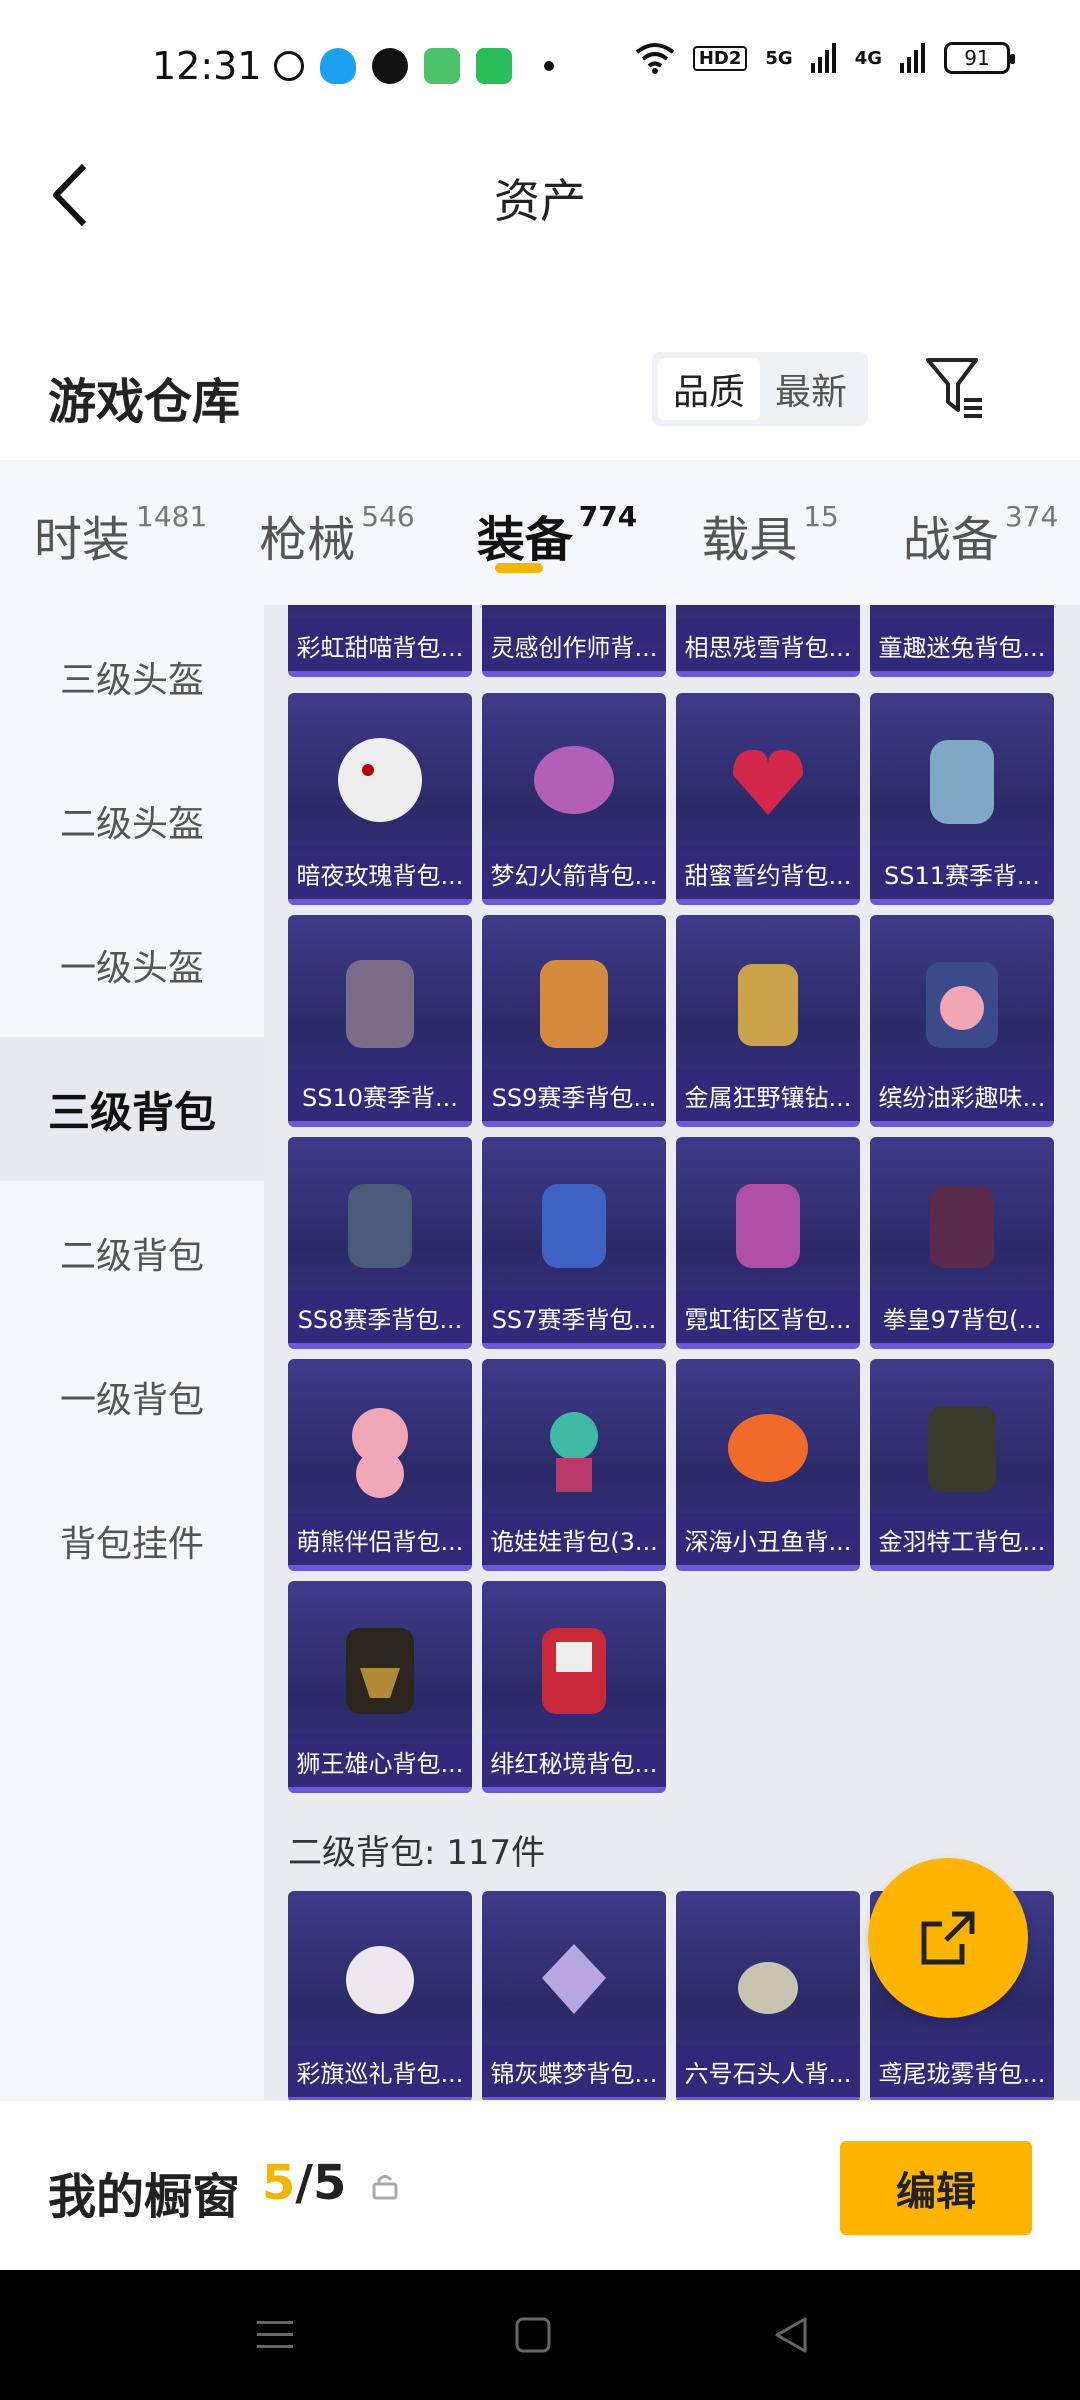 This screenshot has width=1080, height=2400. Describe the element at coordinates (144, 402) in the screenshot. I see `section-title: 游戏仓库` at that location.